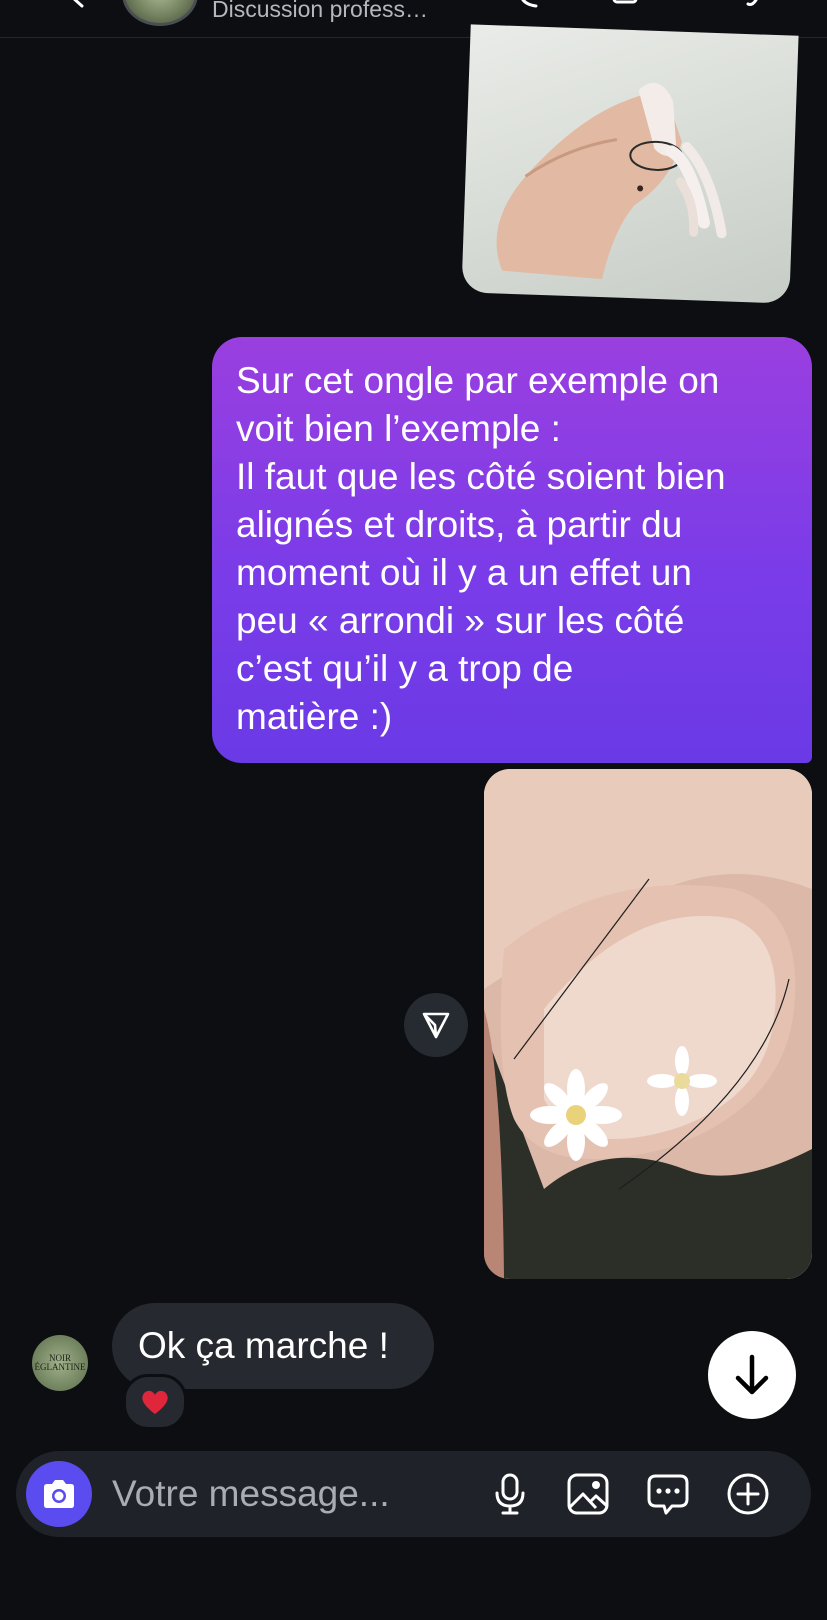 The image size is (827, 1620). I want to click on nail-closeup-image, so click(648, 1024).